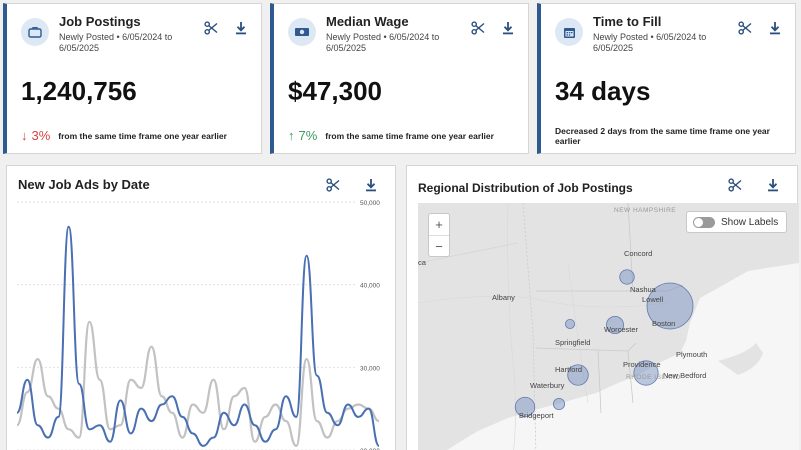 The height and width of the screenshot is (450, 801). What do you see at coordinates (569, 324) in the screenshot?
I see `map-bubble-springfield` at bounding box center [569, 324].